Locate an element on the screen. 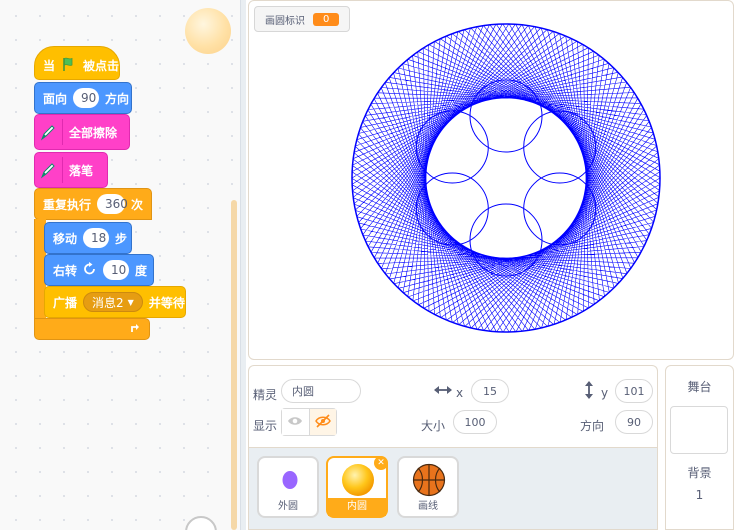 The height and width of the screenshot is (530, 734). eye-icon is located at coordinates (295, 422).